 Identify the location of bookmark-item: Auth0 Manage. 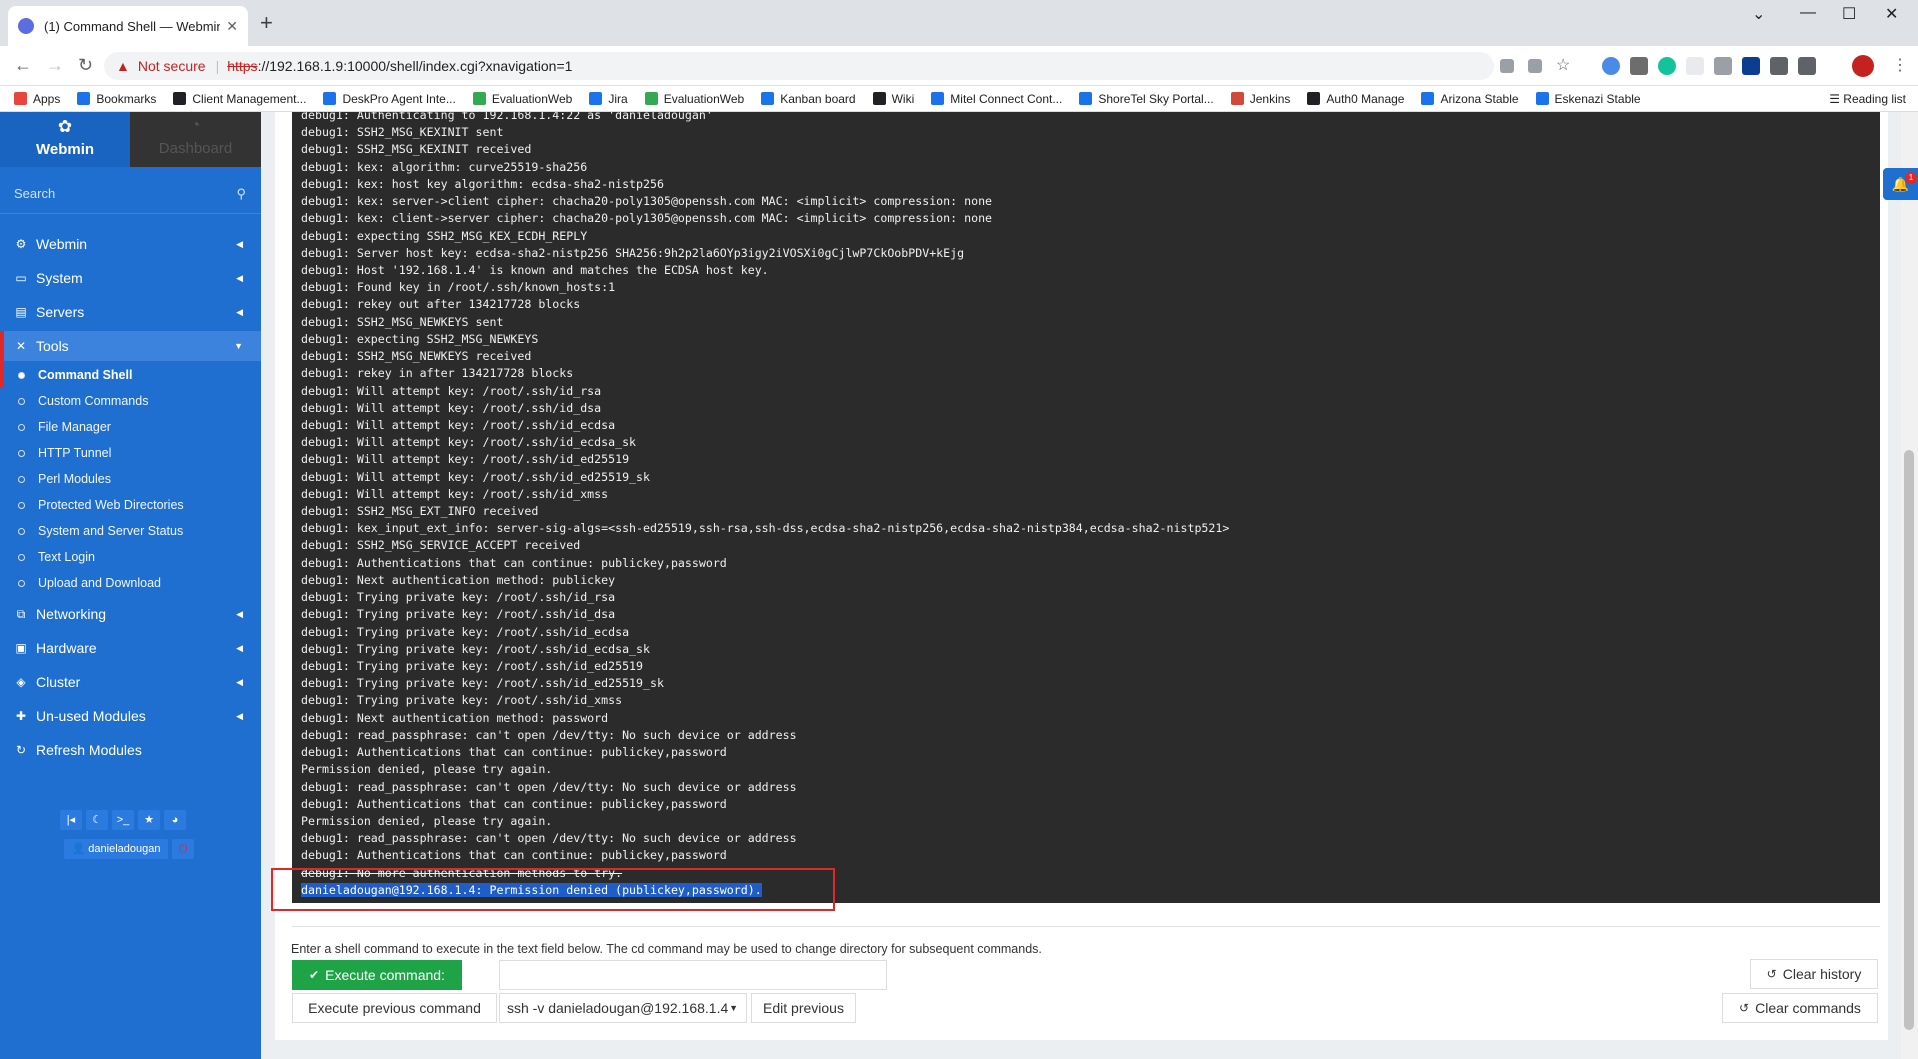
(1355, 99).